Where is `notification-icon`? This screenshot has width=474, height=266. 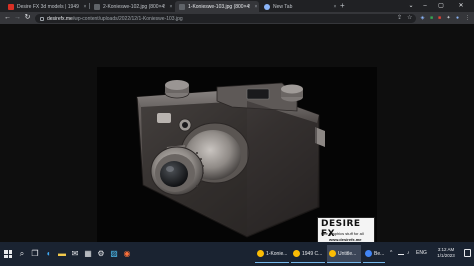
notification-icon is located at coordinates (467, 253).